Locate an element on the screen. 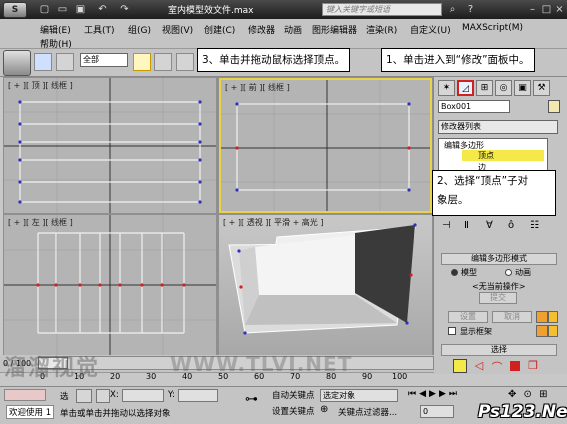  selected-label: 选 is located at coordinates (64, 397).